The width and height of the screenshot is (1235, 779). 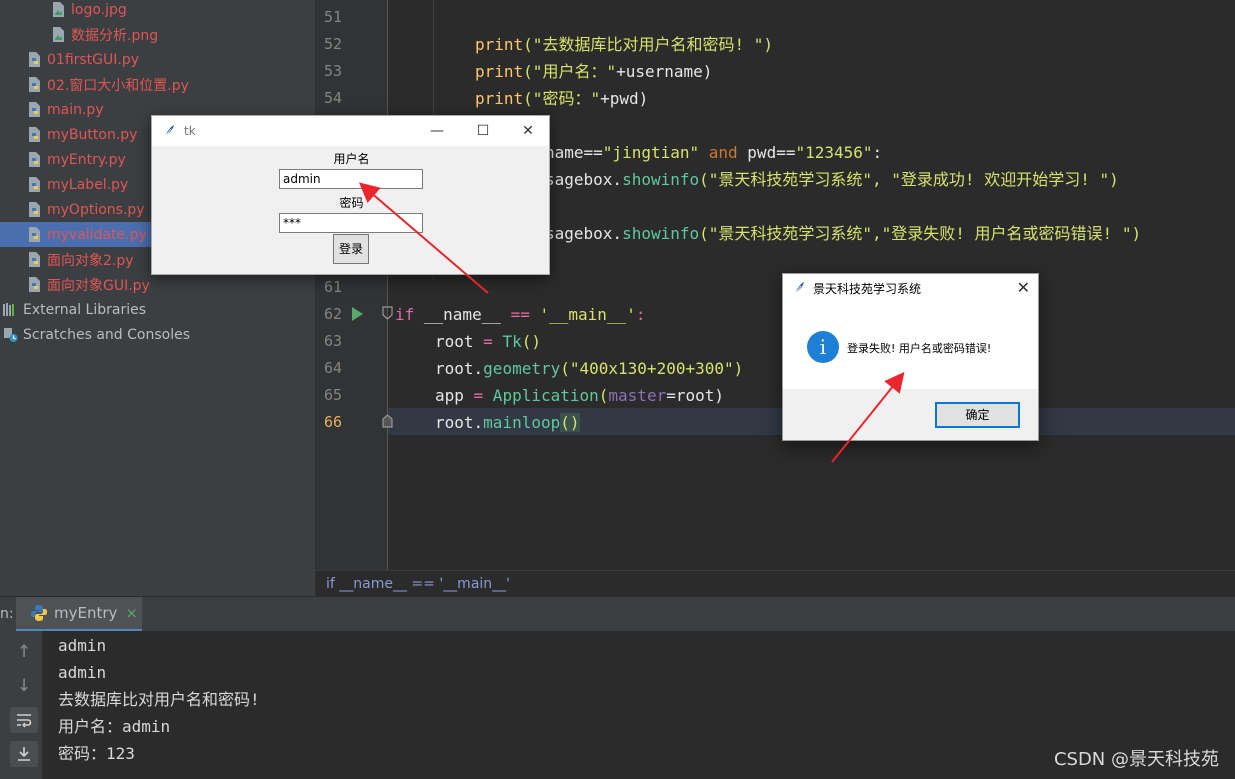 I want to click on tree-item: myButton.py, so click(x=81, y=134).